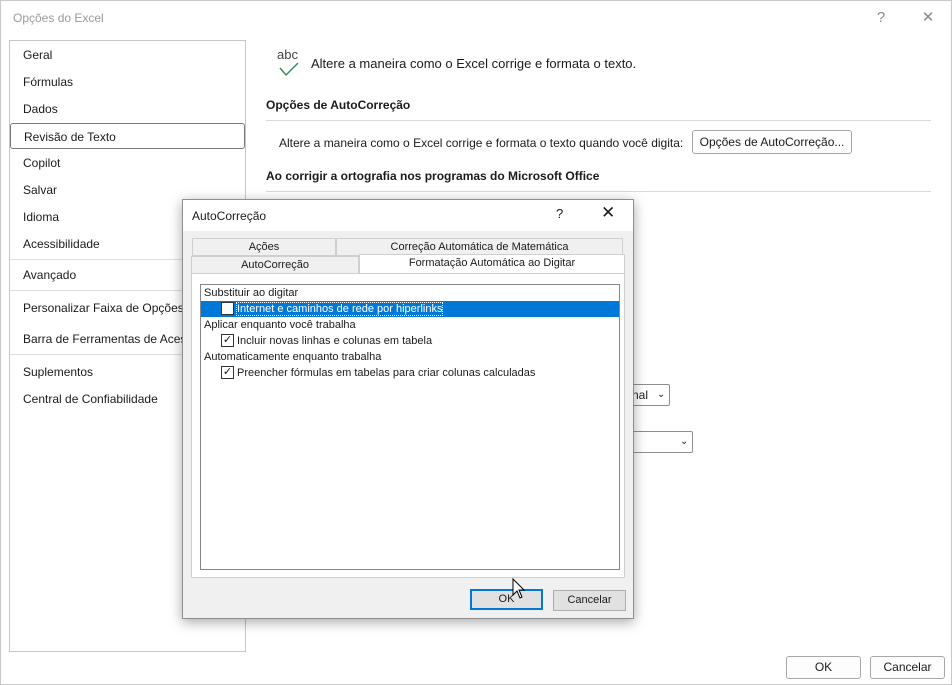 The height and width of the screenshot is (685, 952). What do you see at coordinates (127, 82) in the screenshot?
I see `nav-item-formulas: Fórmulas` at bounding box center [127, 82].